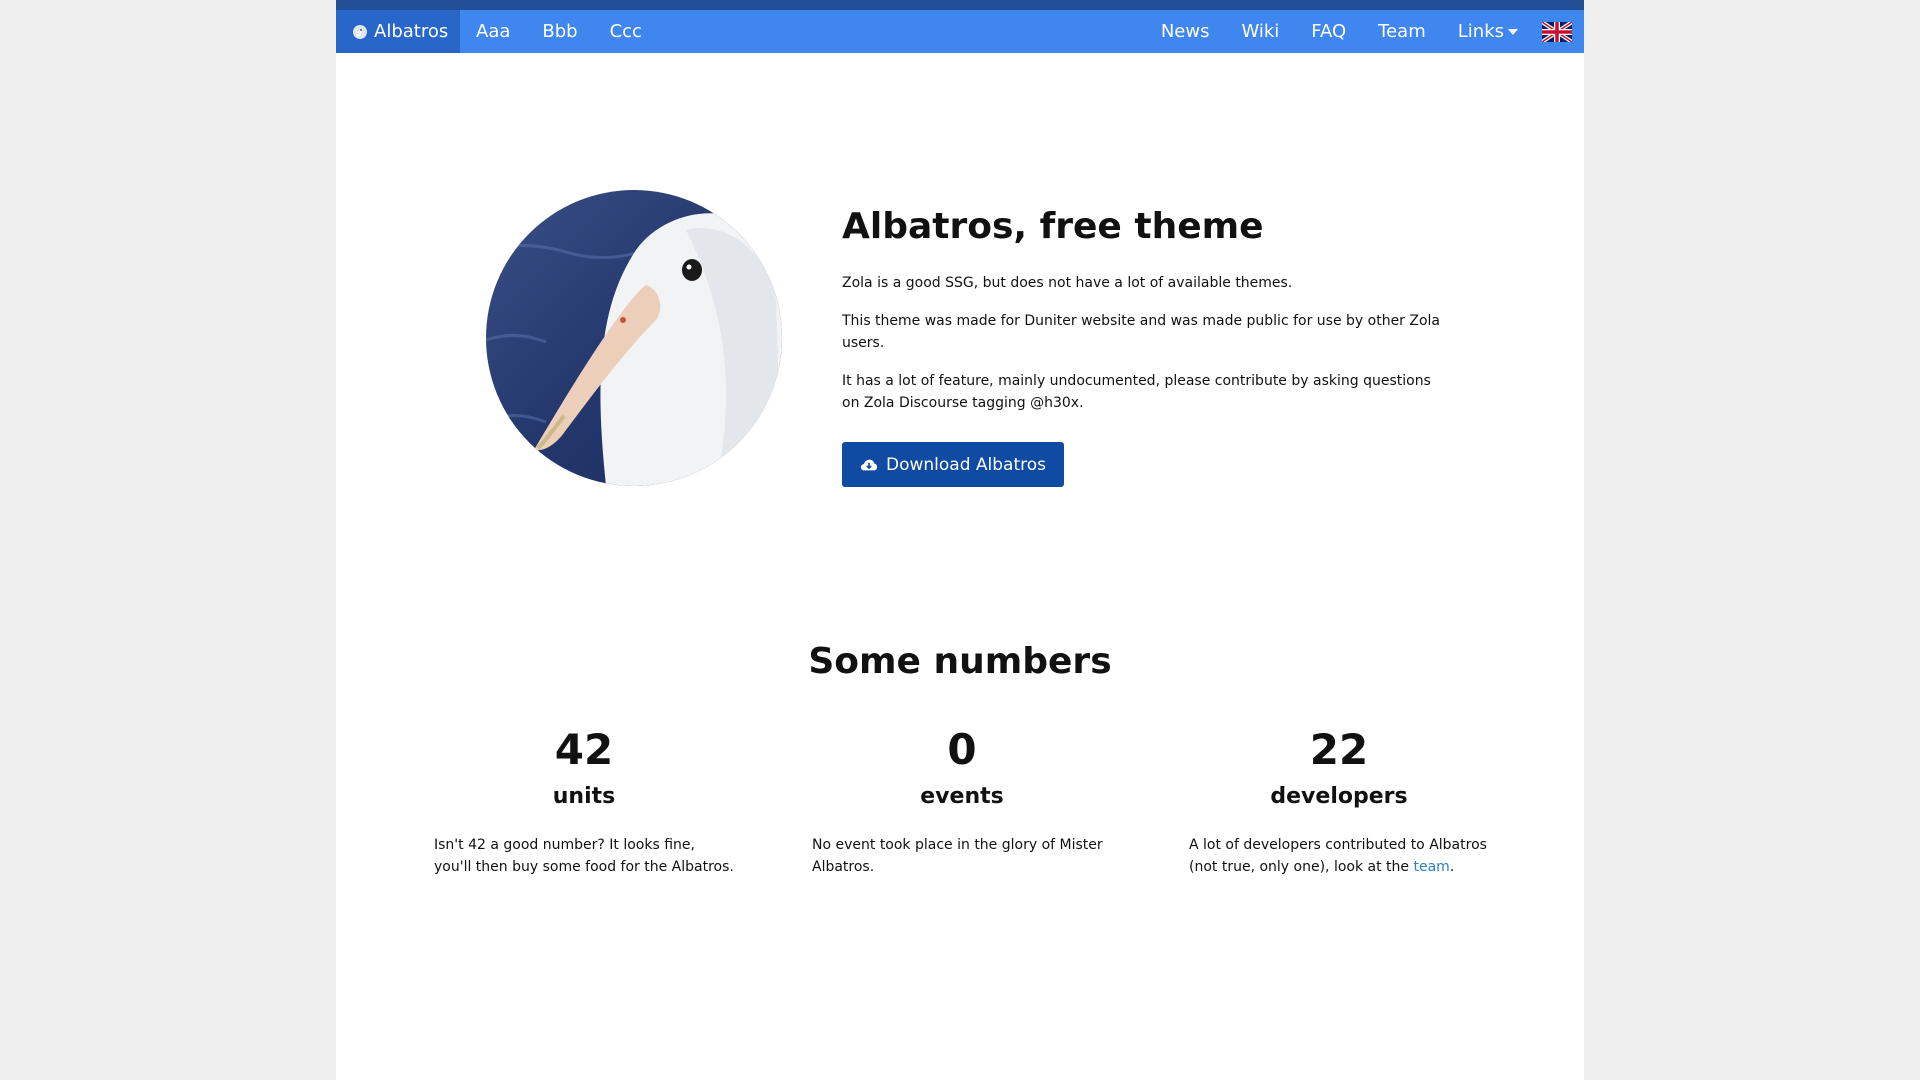 The height and width of the screenshot is (1080, 1920). What do you see at coordinates (1480, 31) in the screenshot?
I see `links-dropdown-label: Links` at bounding box center [1480, 31].